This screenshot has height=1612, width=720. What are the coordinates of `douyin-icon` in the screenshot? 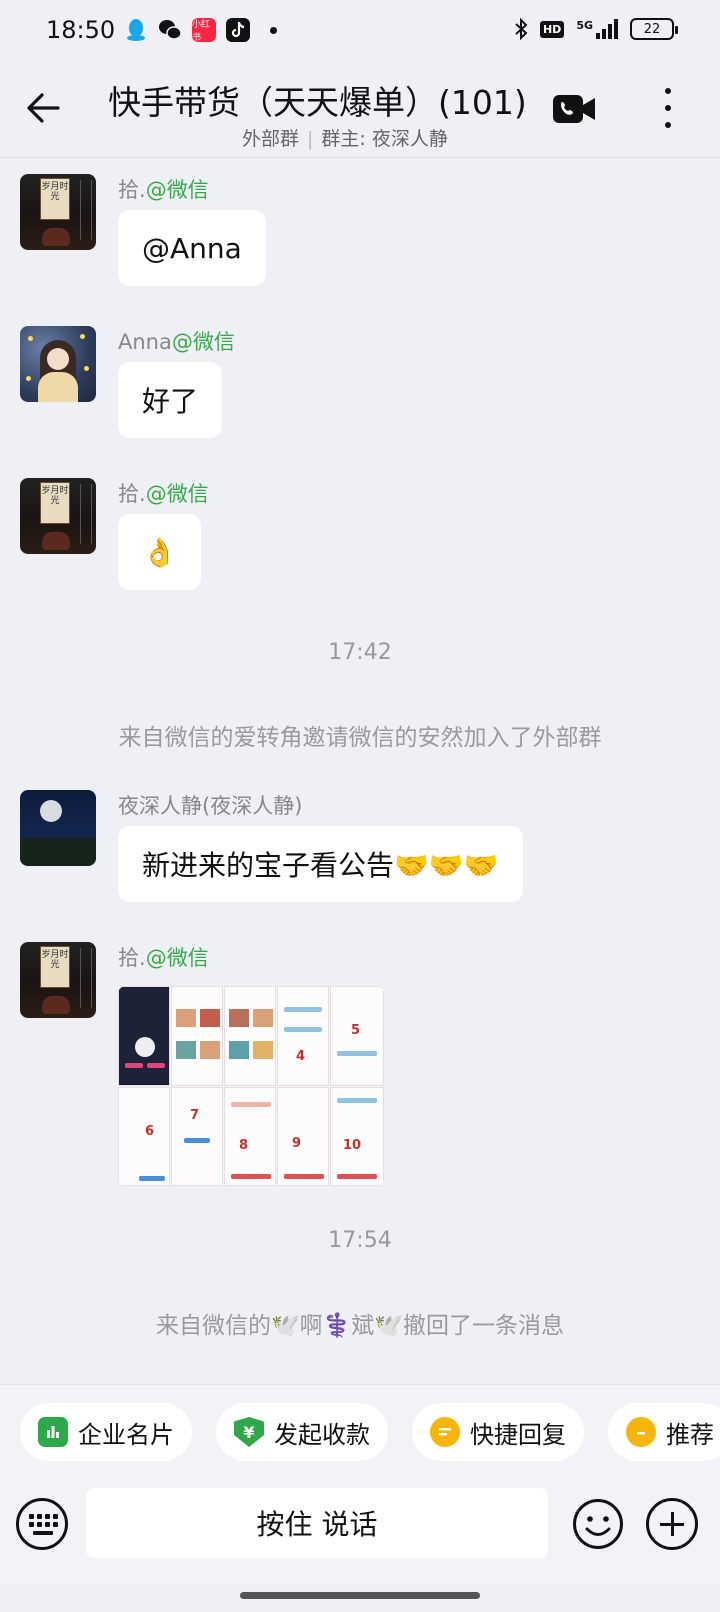 It's located at (238, 30).